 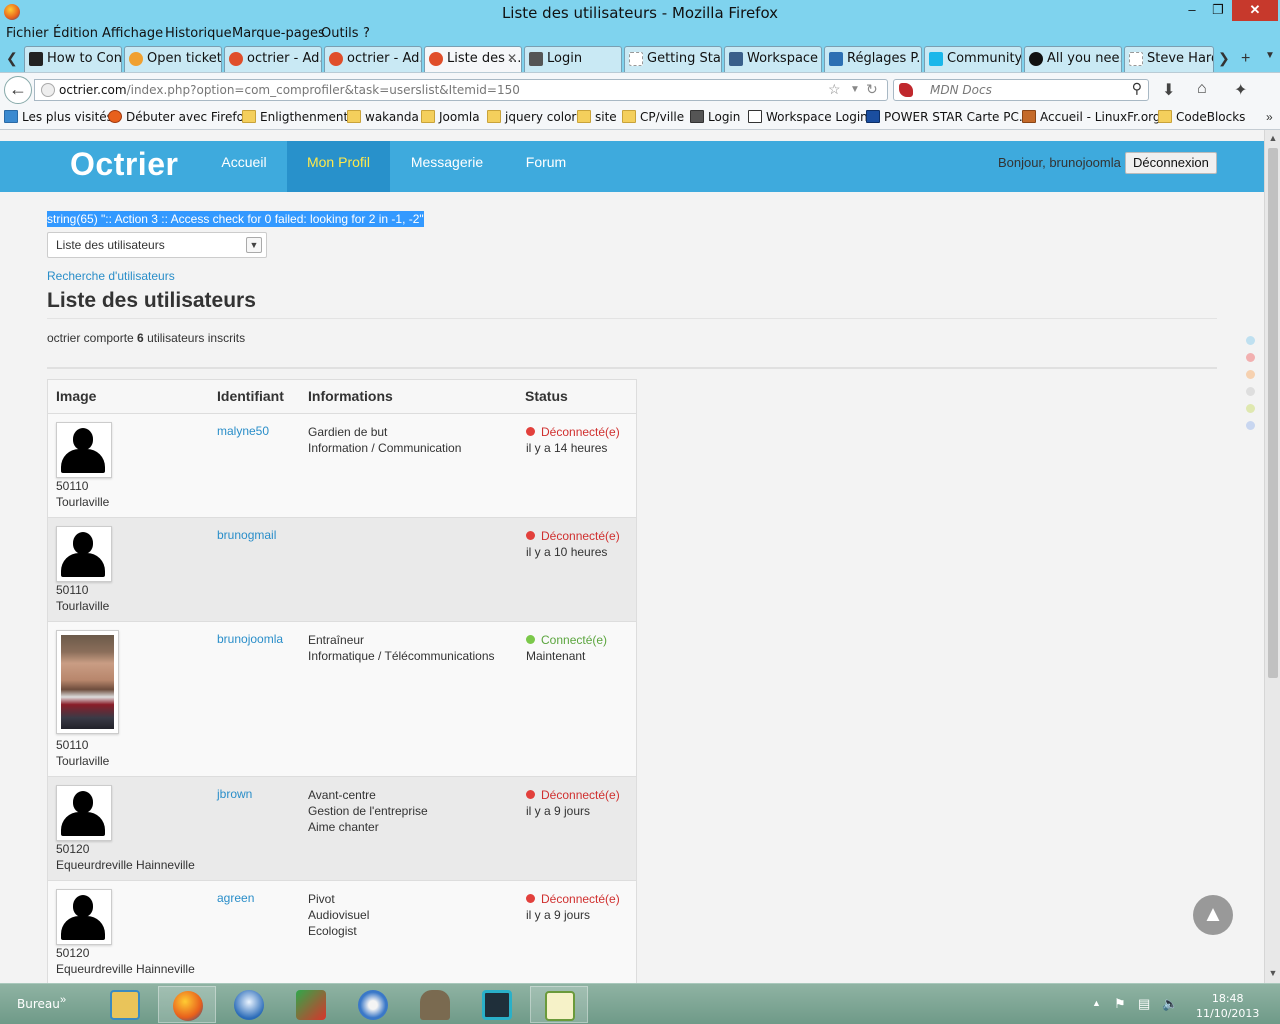 What do you see at coordinates (1170, 1004) in the screenshot?
I see `volume-icon: 🔈` at bounding box center [1170, 1004].